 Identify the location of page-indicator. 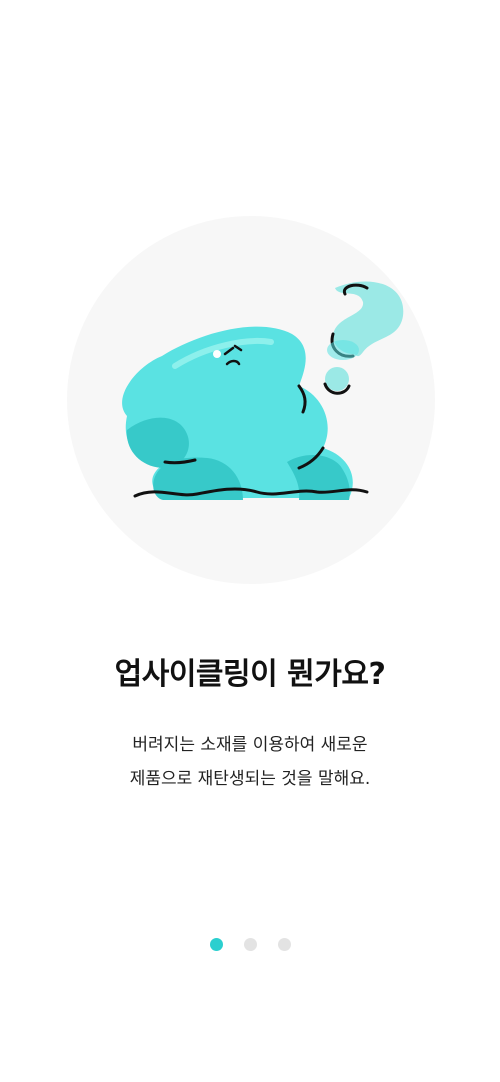
(250, 946).